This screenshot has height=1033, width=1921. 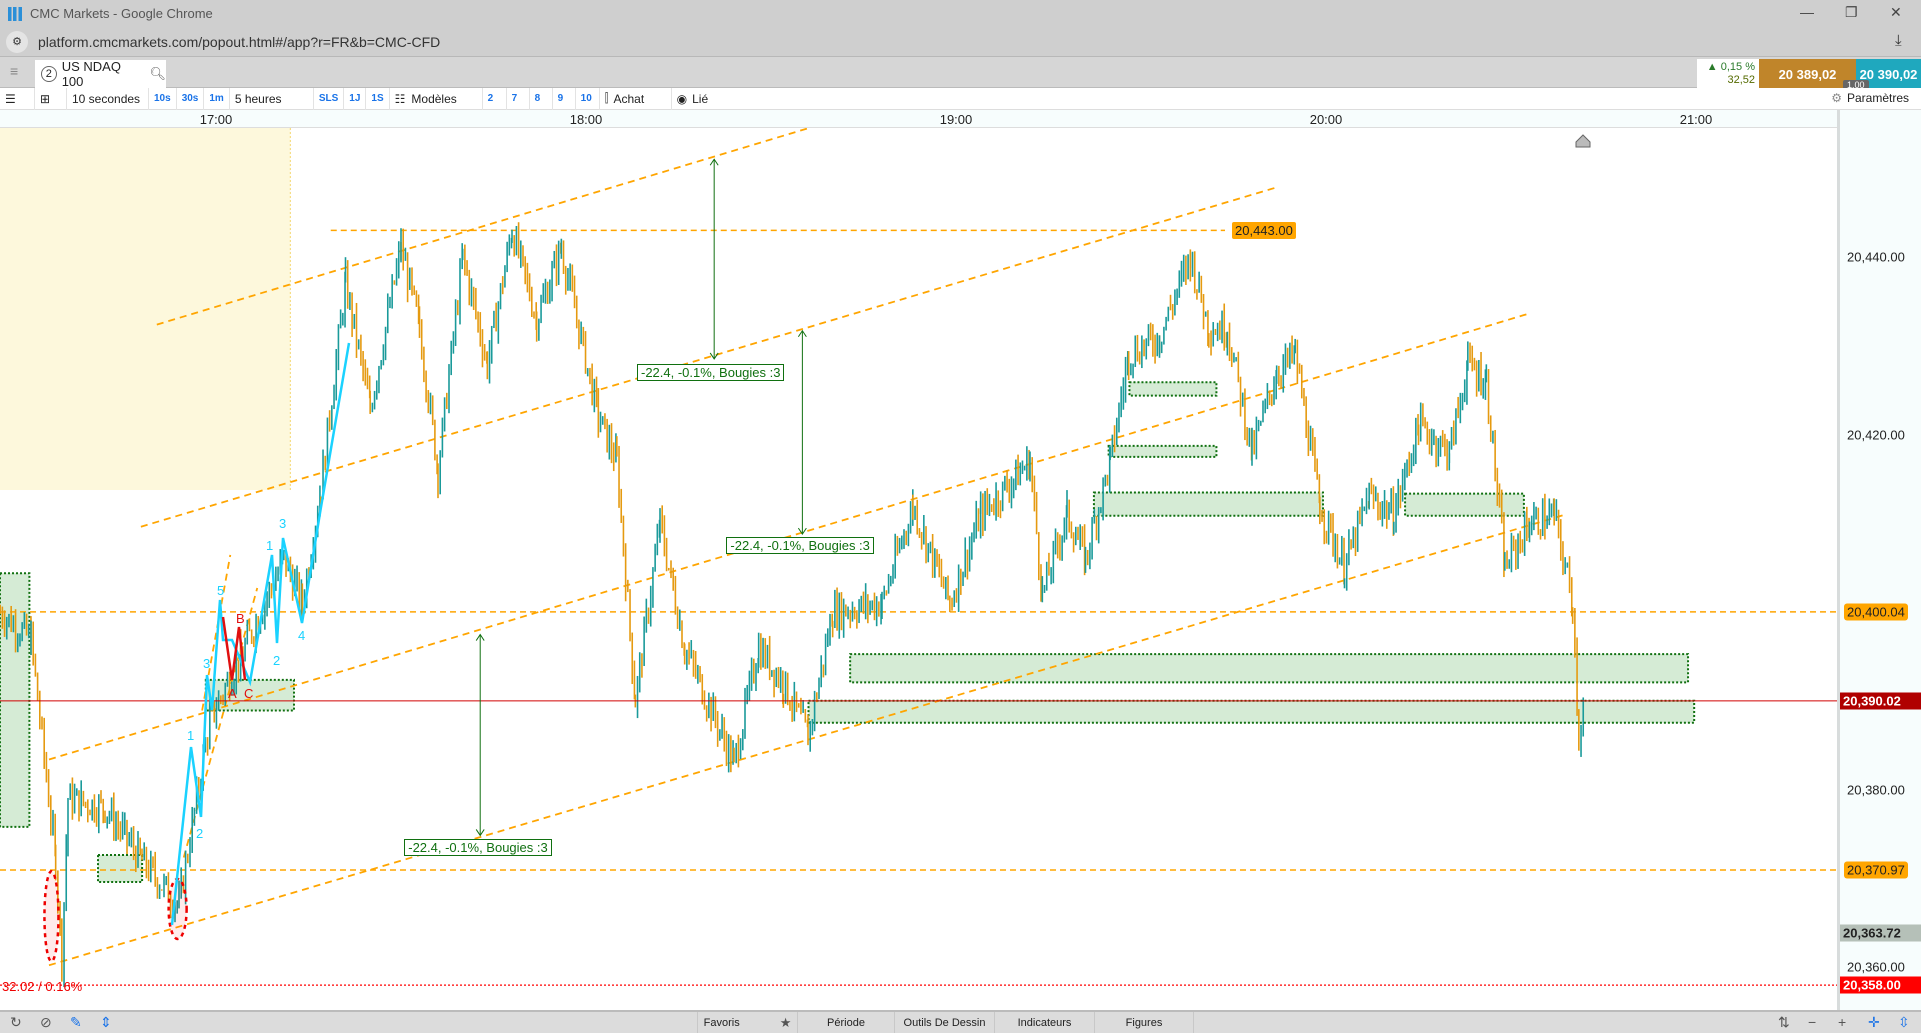 I want to click on scale-icon: ⇳, so click(x=1904, y=1022).